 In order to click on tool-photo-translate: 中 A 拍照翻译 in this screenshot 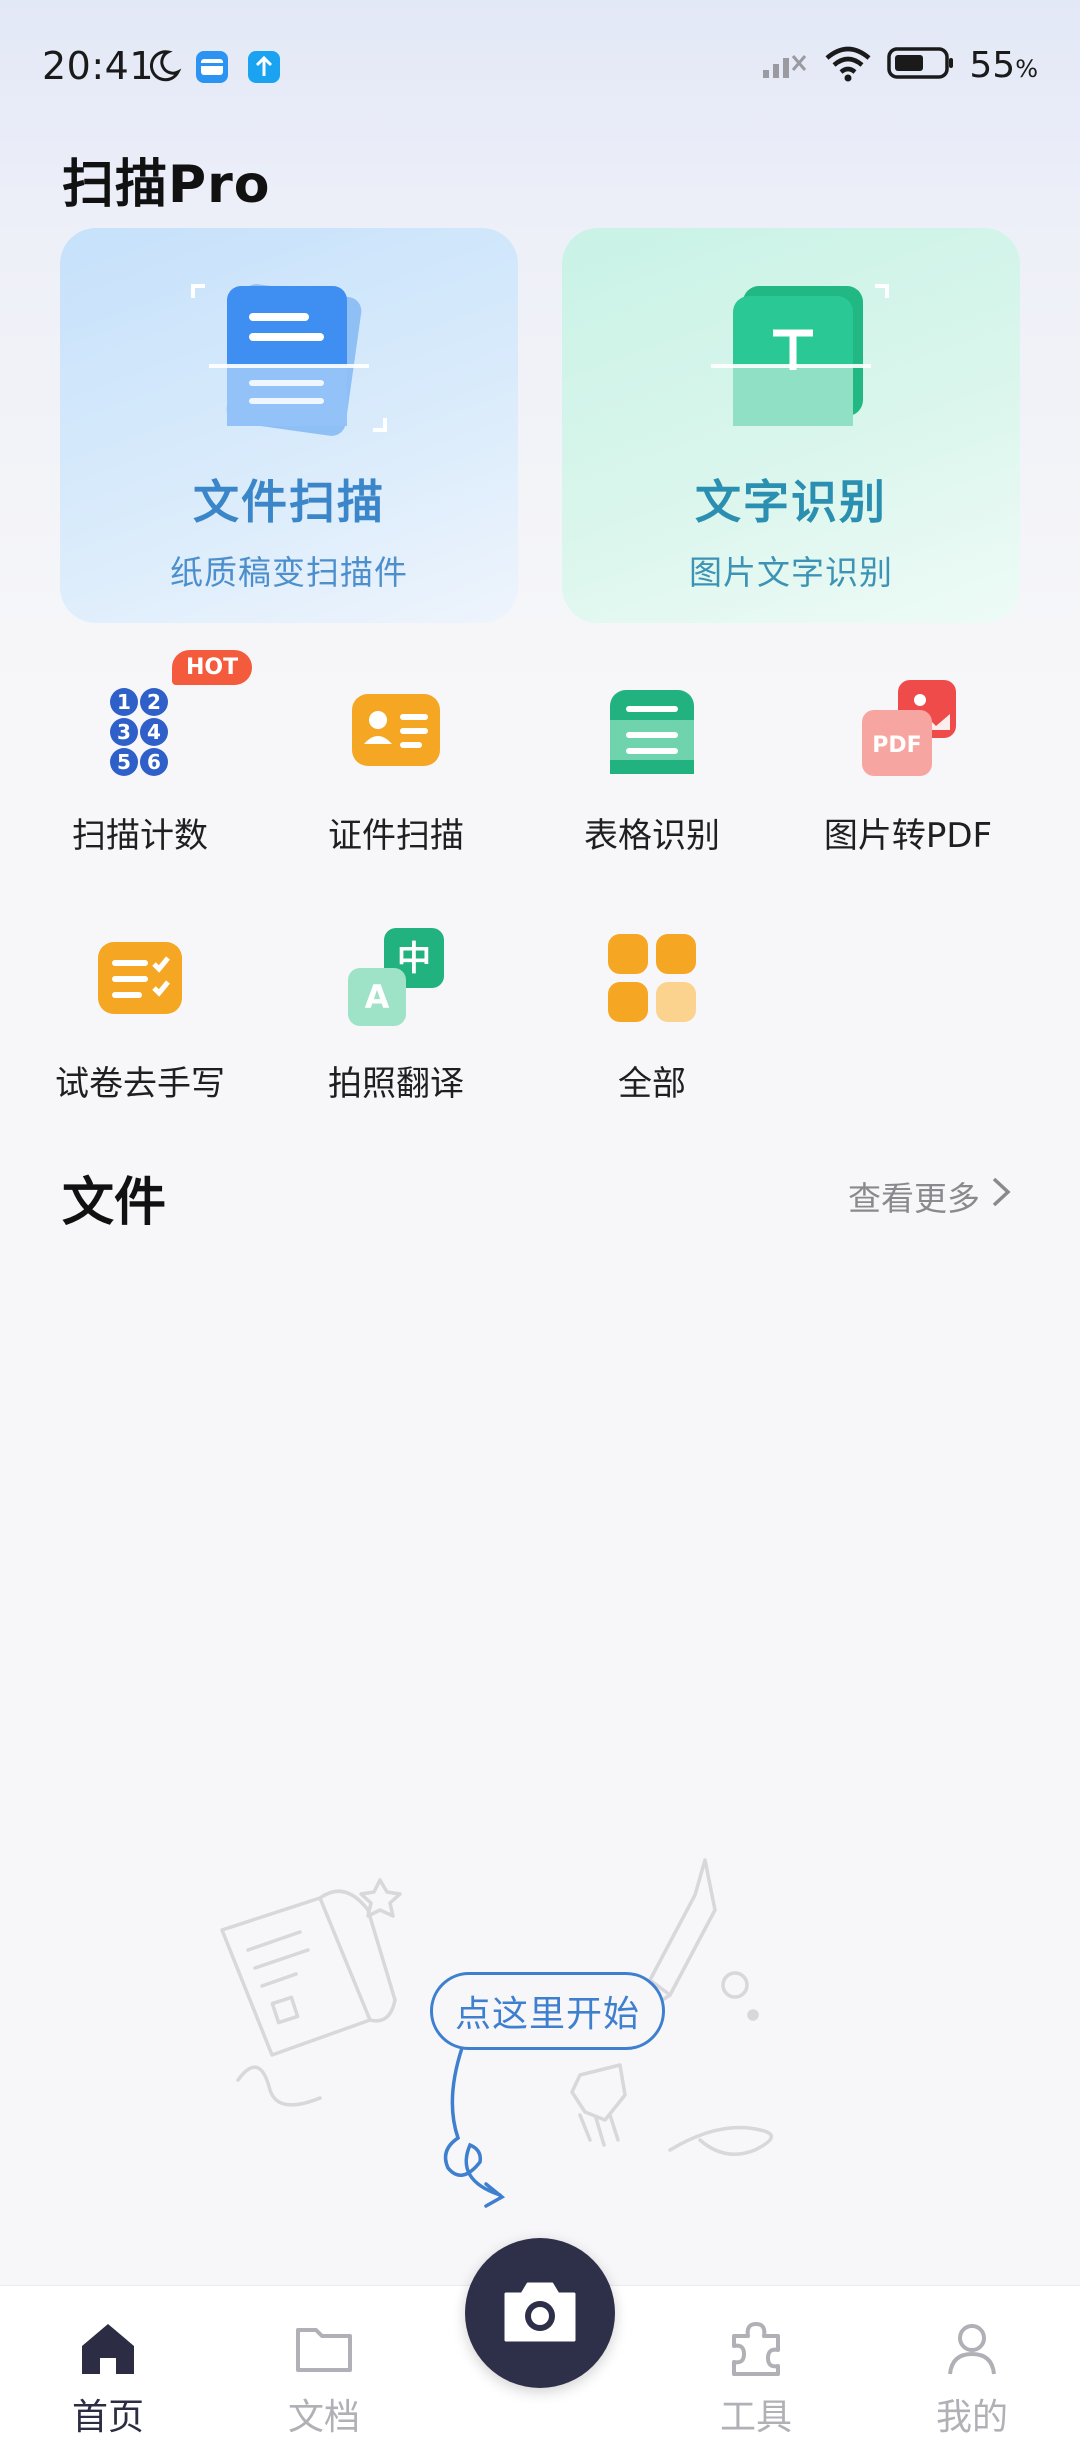, I will do `click(396, 1028)`.